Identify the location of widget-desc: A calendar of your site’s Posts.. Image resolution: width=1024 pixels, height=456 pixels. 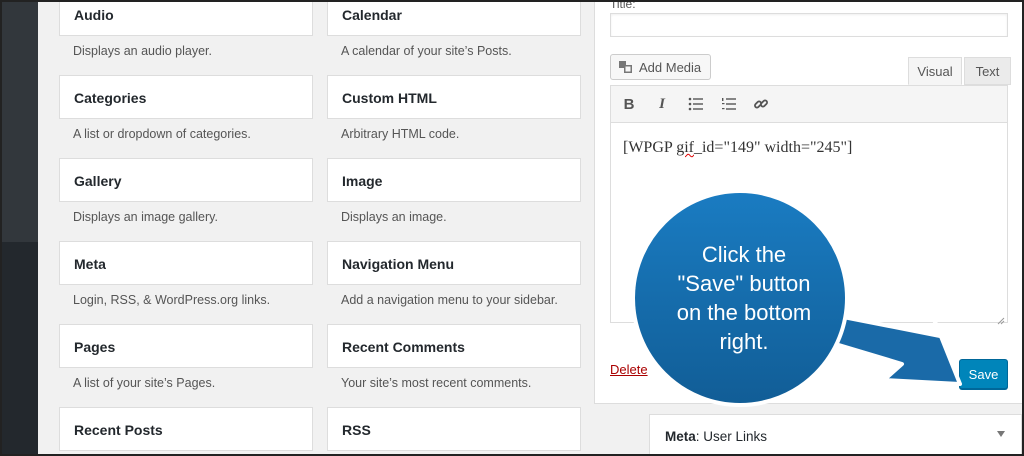
(426, 51).